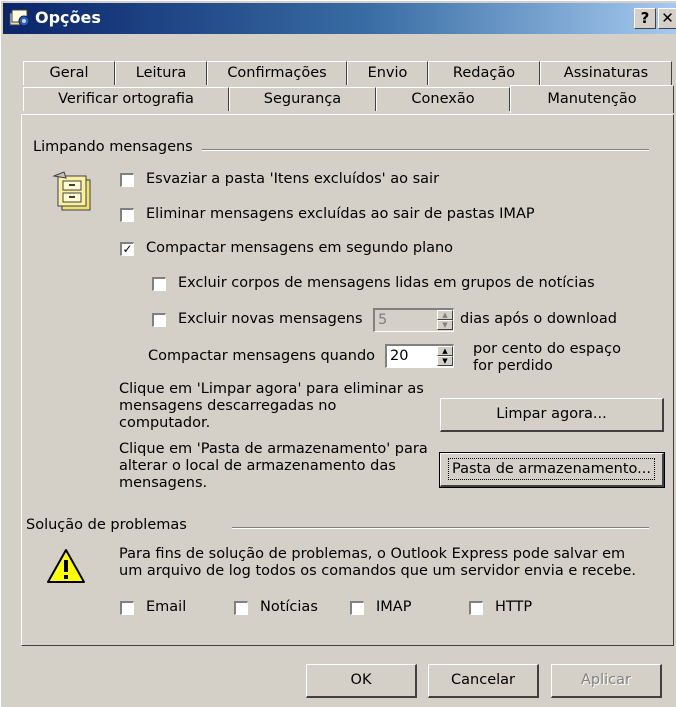 The image size is (676, 707). Describe the element at coordinates (277, 73) in the screenshot. I see `tab-confirmacoes: Confirmações` at that location.